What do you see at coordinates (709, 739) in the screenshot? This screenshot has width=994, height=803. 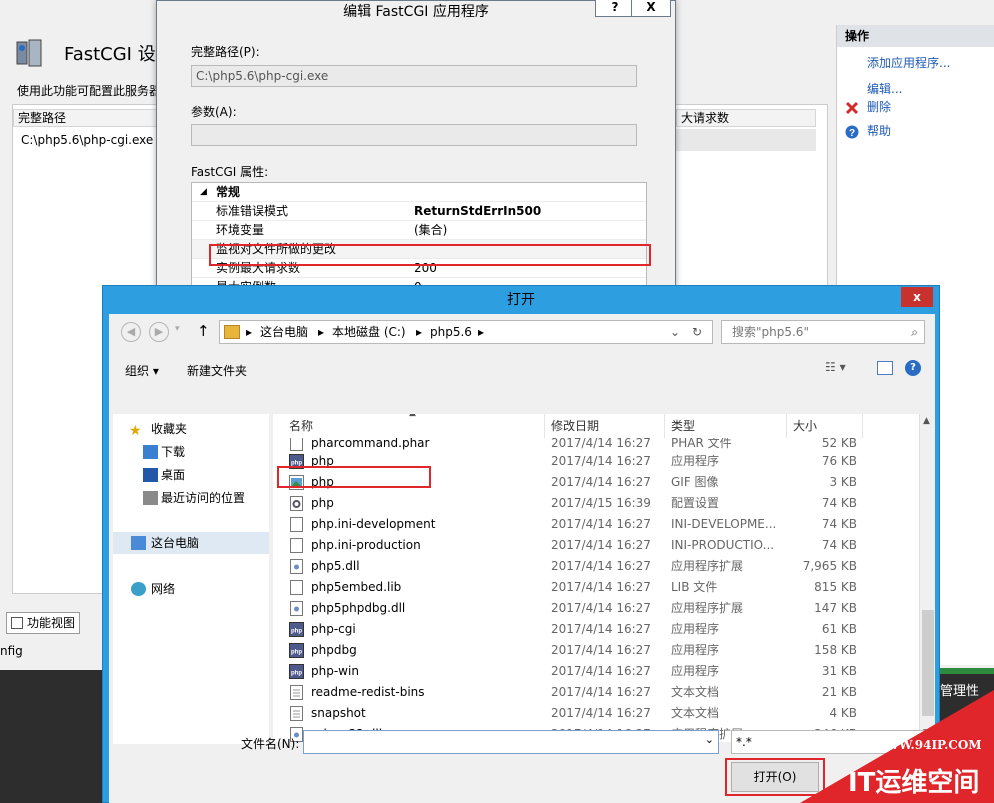 I see `filename-dropdown-icon: ⌄` at bounding box center [709, 739].